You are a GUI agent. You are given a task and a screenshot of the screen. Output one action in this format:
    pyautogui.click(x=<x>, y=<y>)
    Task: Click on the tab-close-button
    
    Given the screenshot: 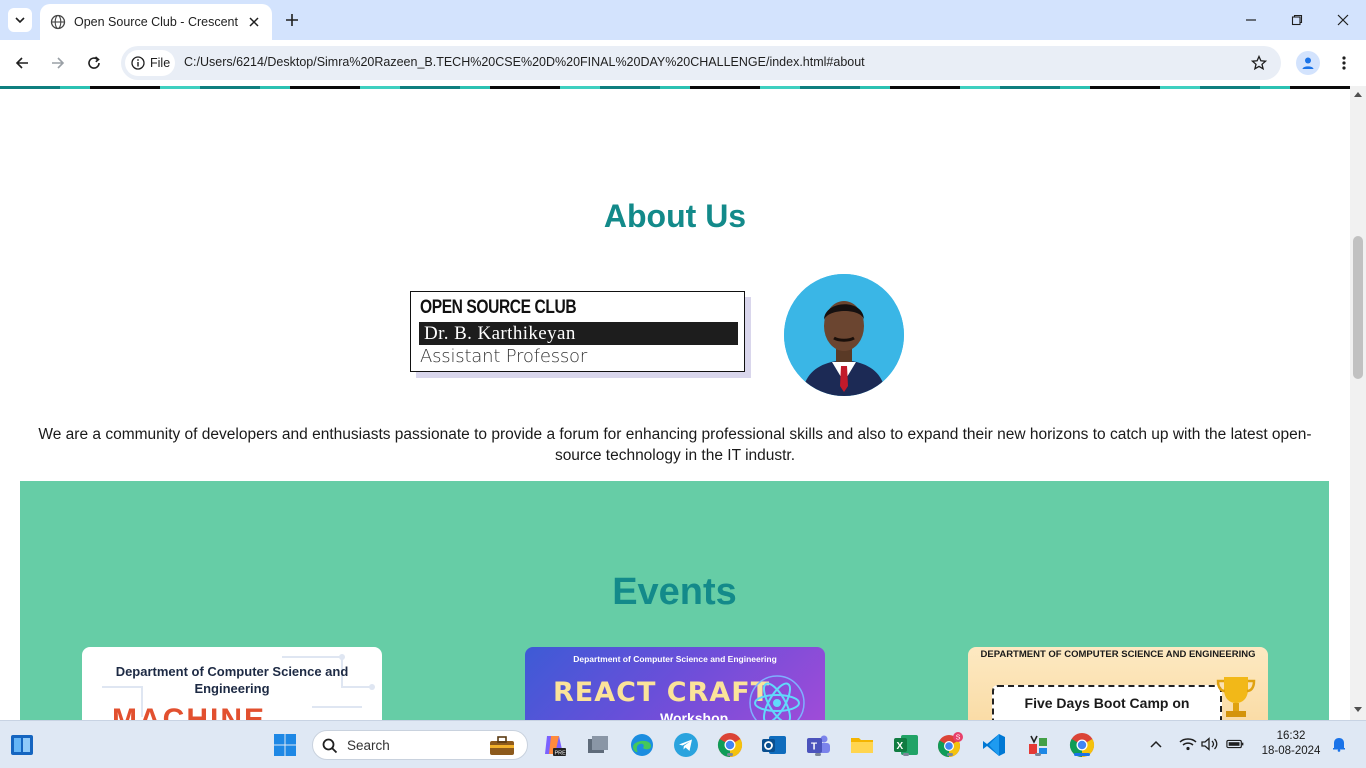 What is the action you would take?
    pyautogui.click(x=254, y=22)
    